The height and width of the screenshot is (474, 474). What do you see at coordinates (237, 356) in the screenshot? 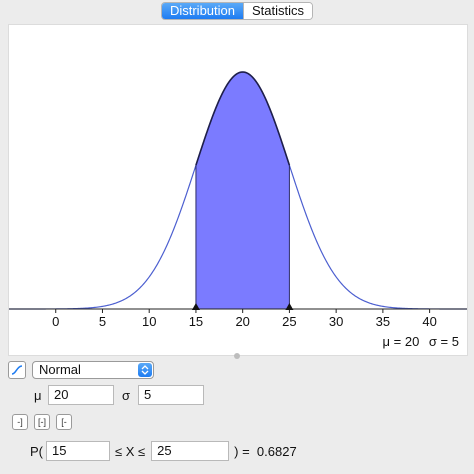
I see `splitter-handle` at bounding box center [237, 356].